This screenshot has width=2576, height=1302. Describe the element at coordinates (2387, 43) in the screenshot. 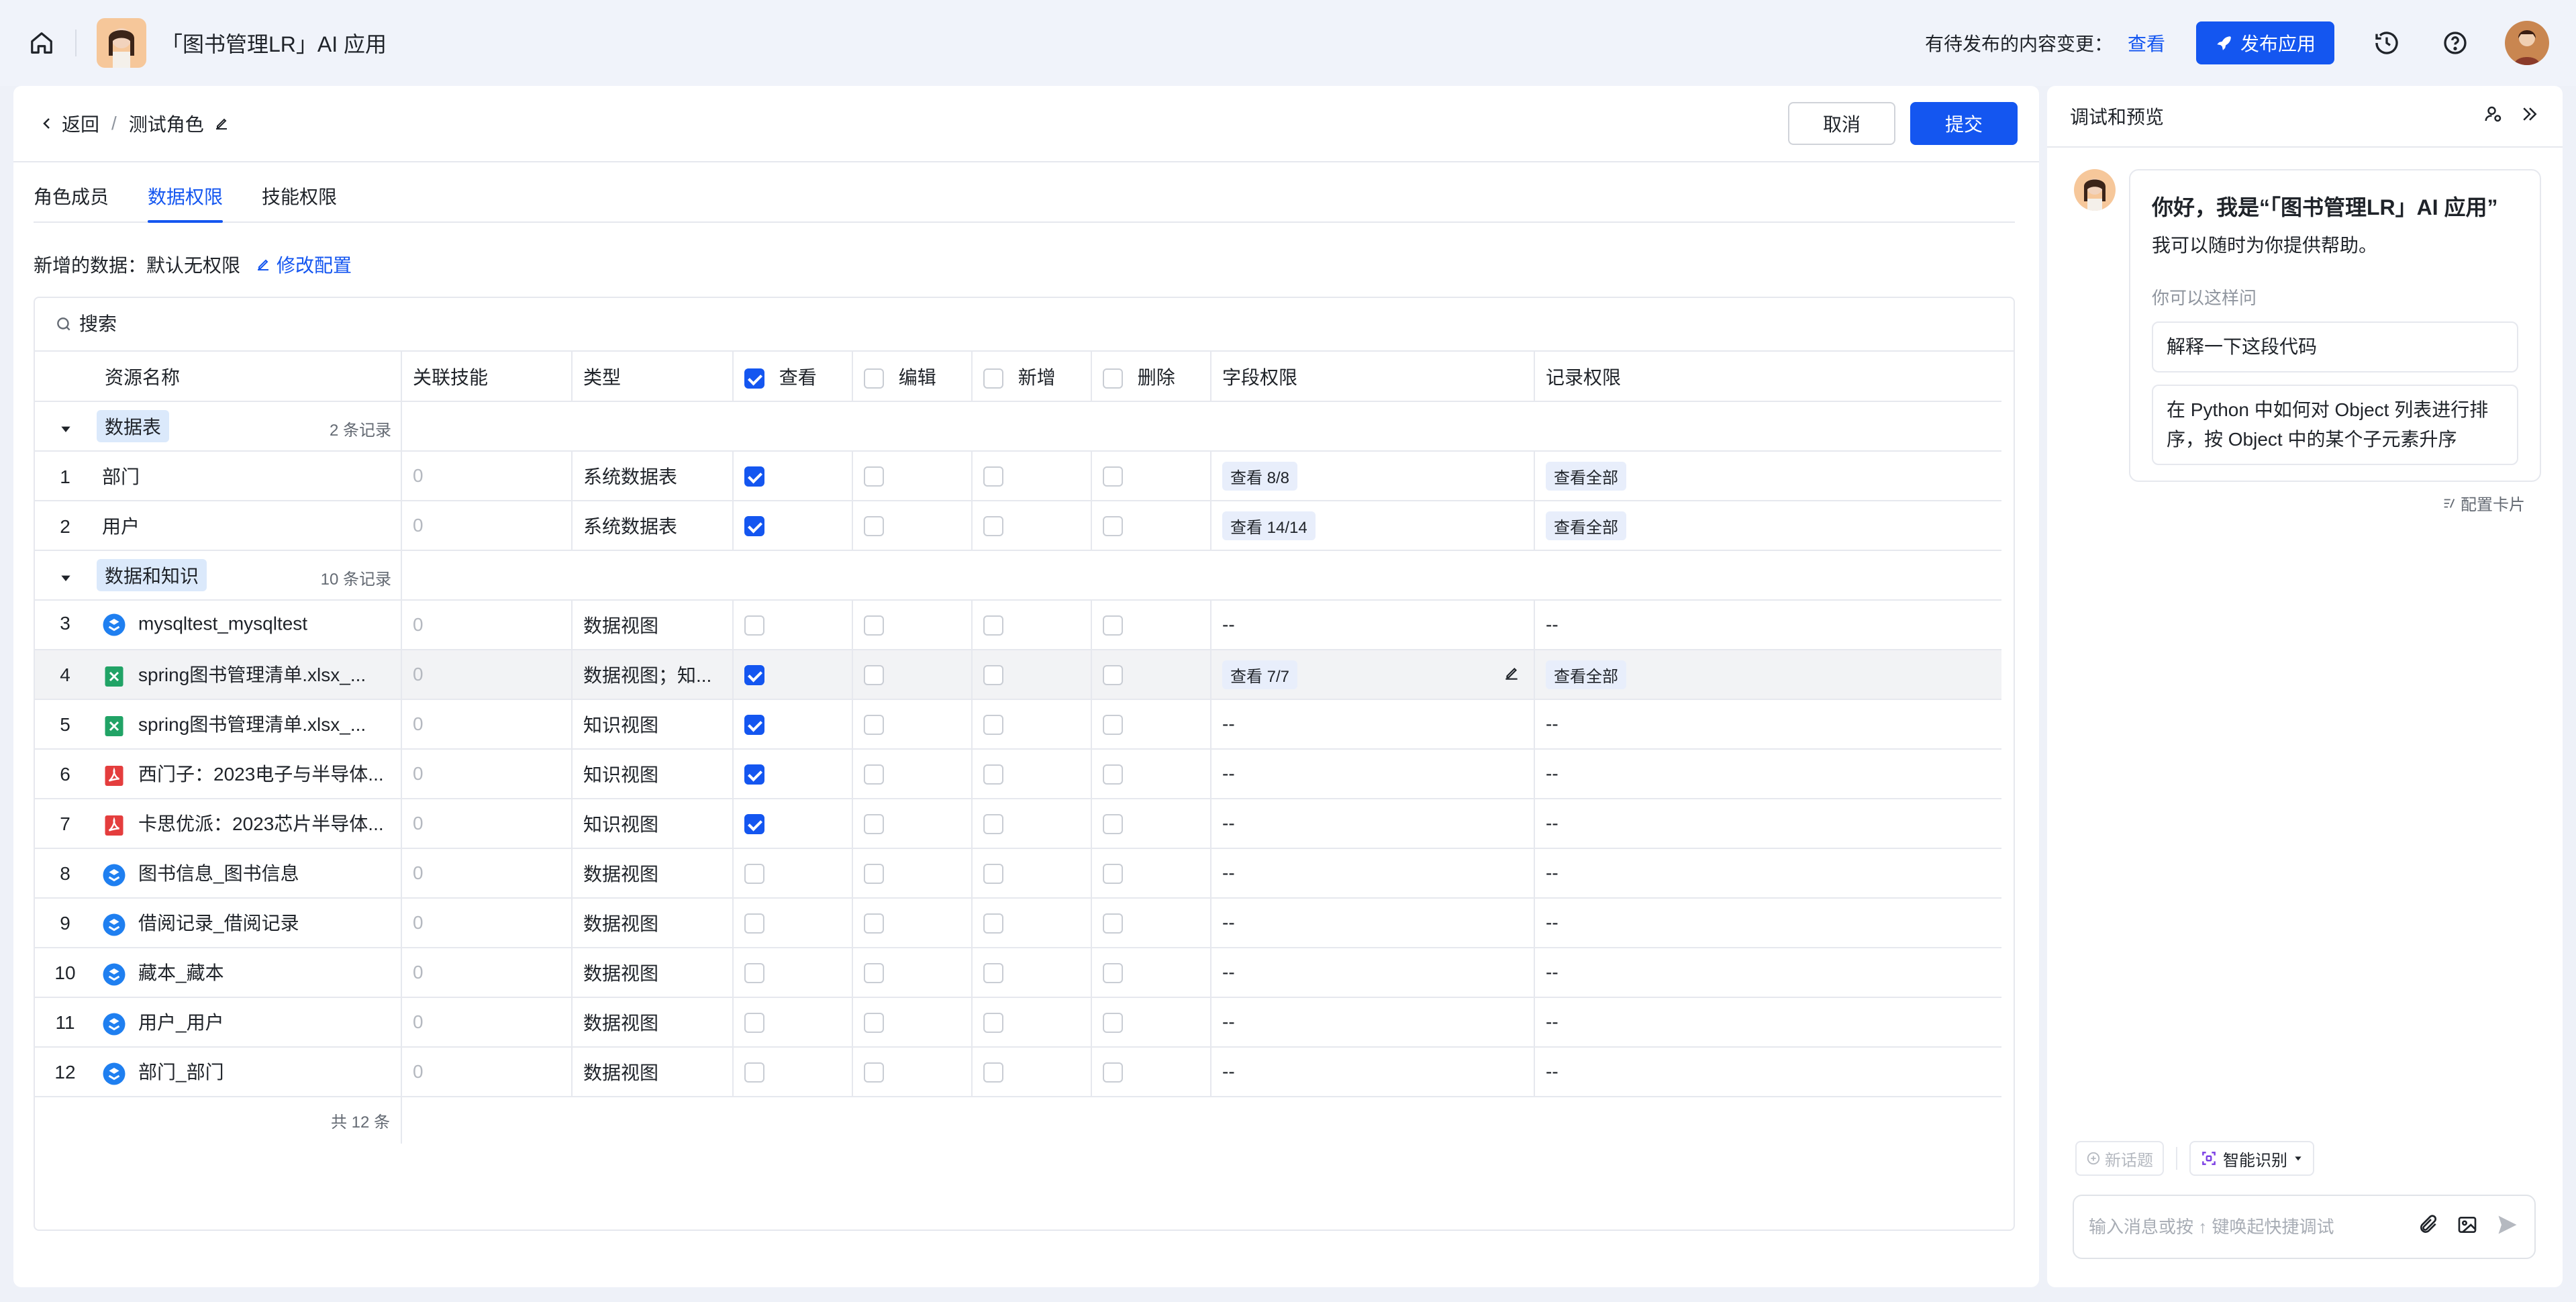

I see `history-icon` at that location.